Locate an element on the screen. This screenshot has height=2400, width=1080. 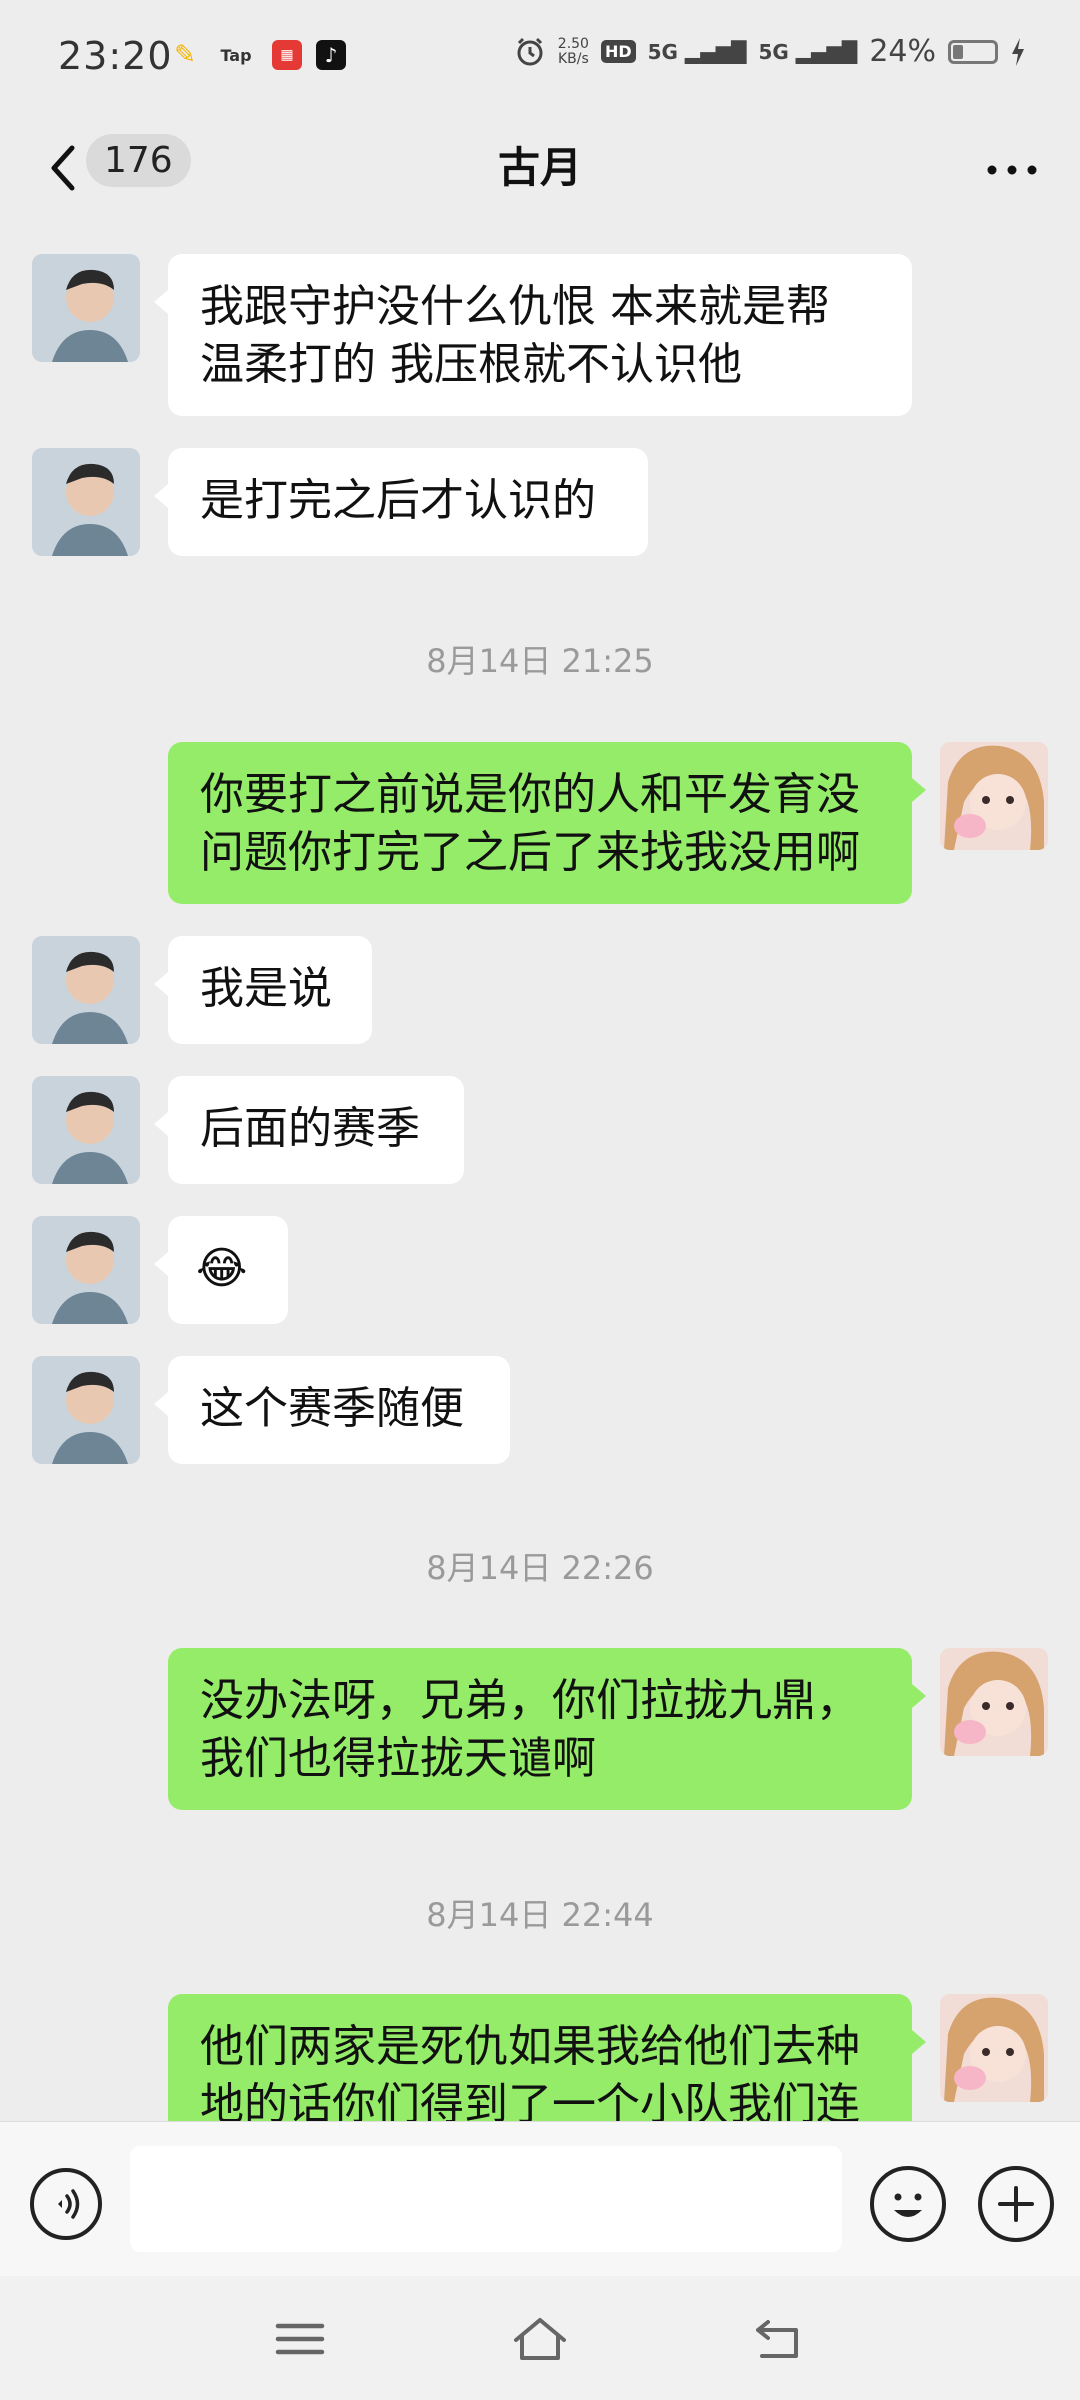
message-bubble: 😂 is located at coordinates (221, 1270).